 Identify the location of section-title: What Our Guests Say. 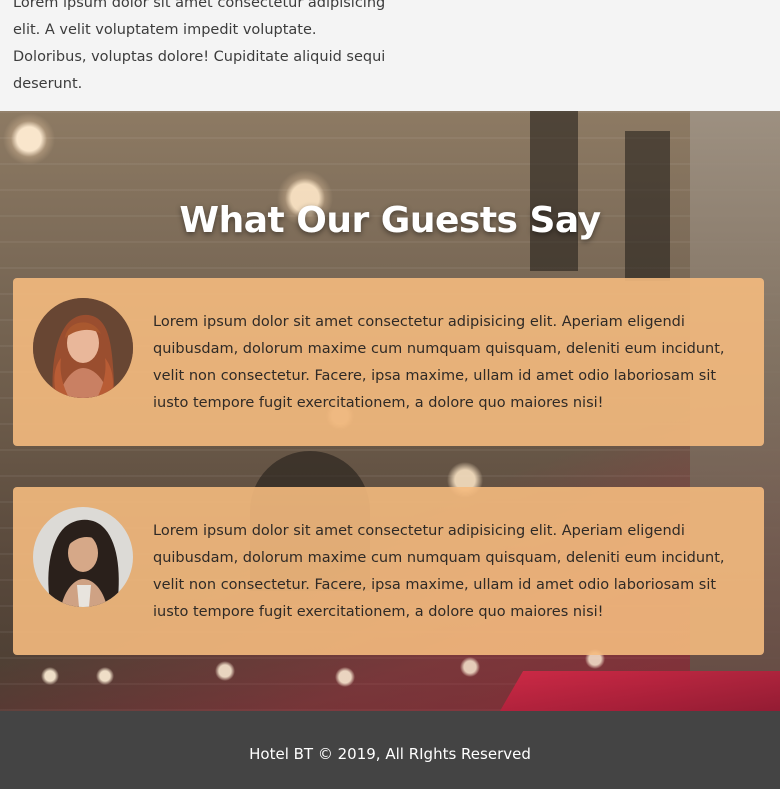
(390, 220).